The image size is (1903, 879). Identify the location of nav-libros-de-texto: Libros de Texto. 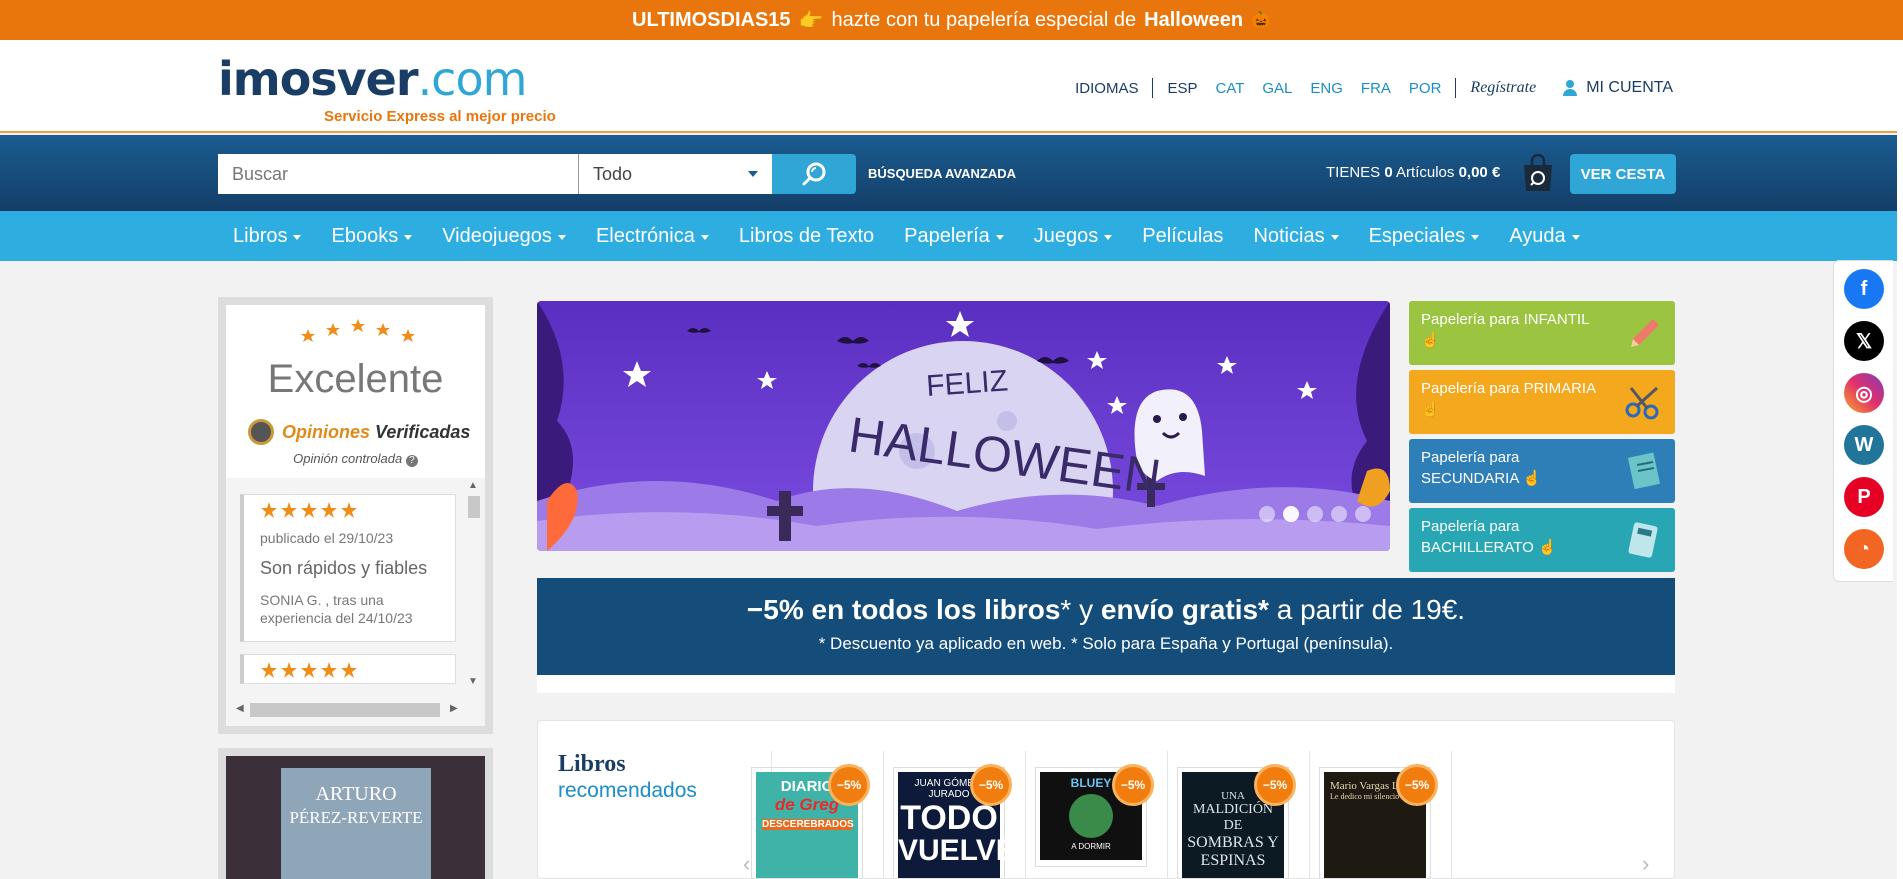
(806, 236).